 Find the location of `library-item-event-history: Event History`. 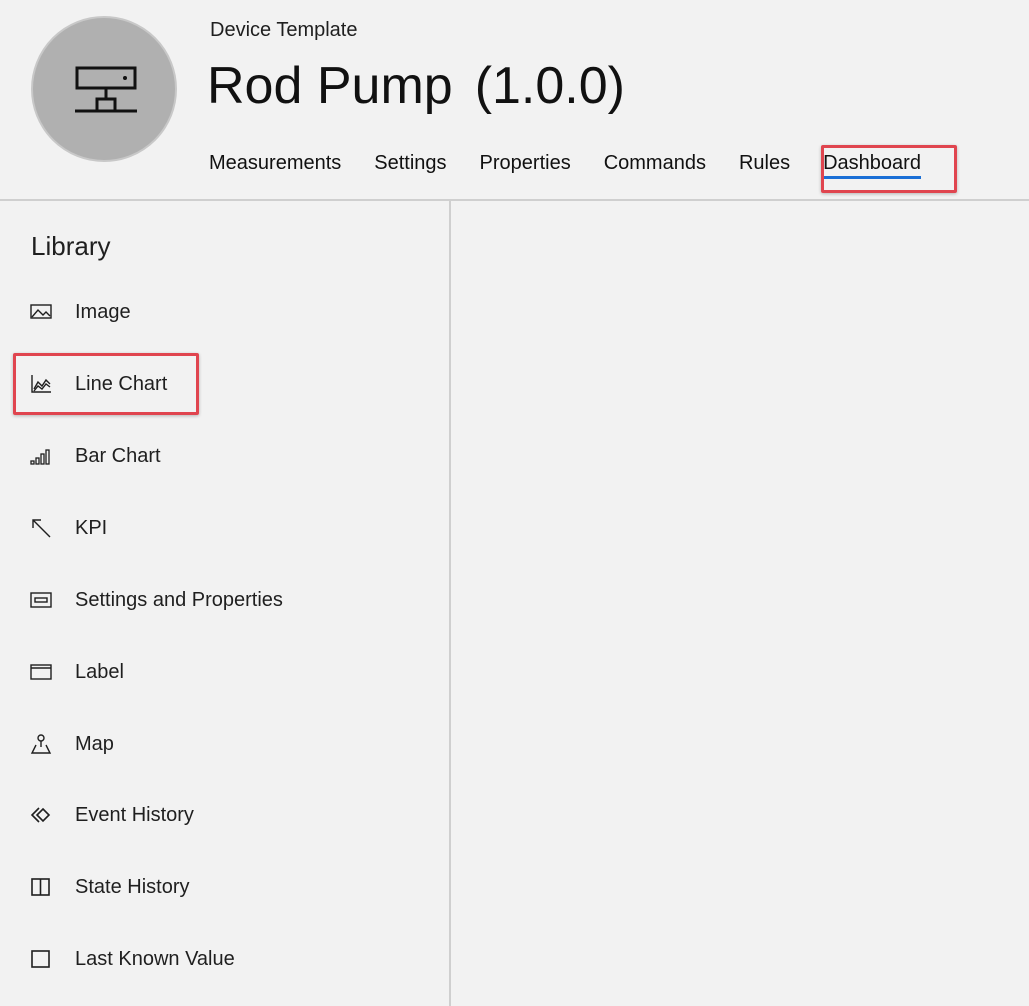

library-item-event-history: Event History is located at coordinates (219, 815).